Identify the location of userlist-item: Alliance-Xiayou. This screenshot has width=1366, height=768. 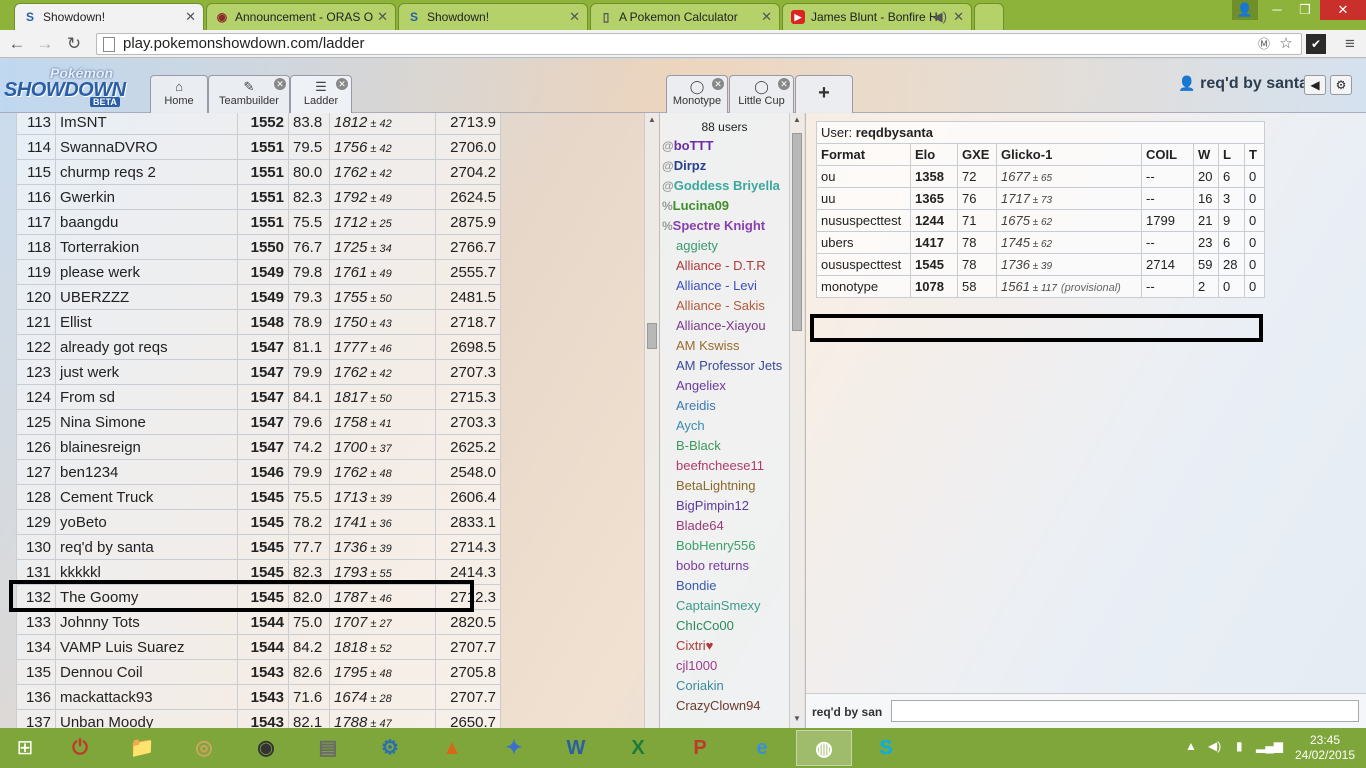
(724, 326).